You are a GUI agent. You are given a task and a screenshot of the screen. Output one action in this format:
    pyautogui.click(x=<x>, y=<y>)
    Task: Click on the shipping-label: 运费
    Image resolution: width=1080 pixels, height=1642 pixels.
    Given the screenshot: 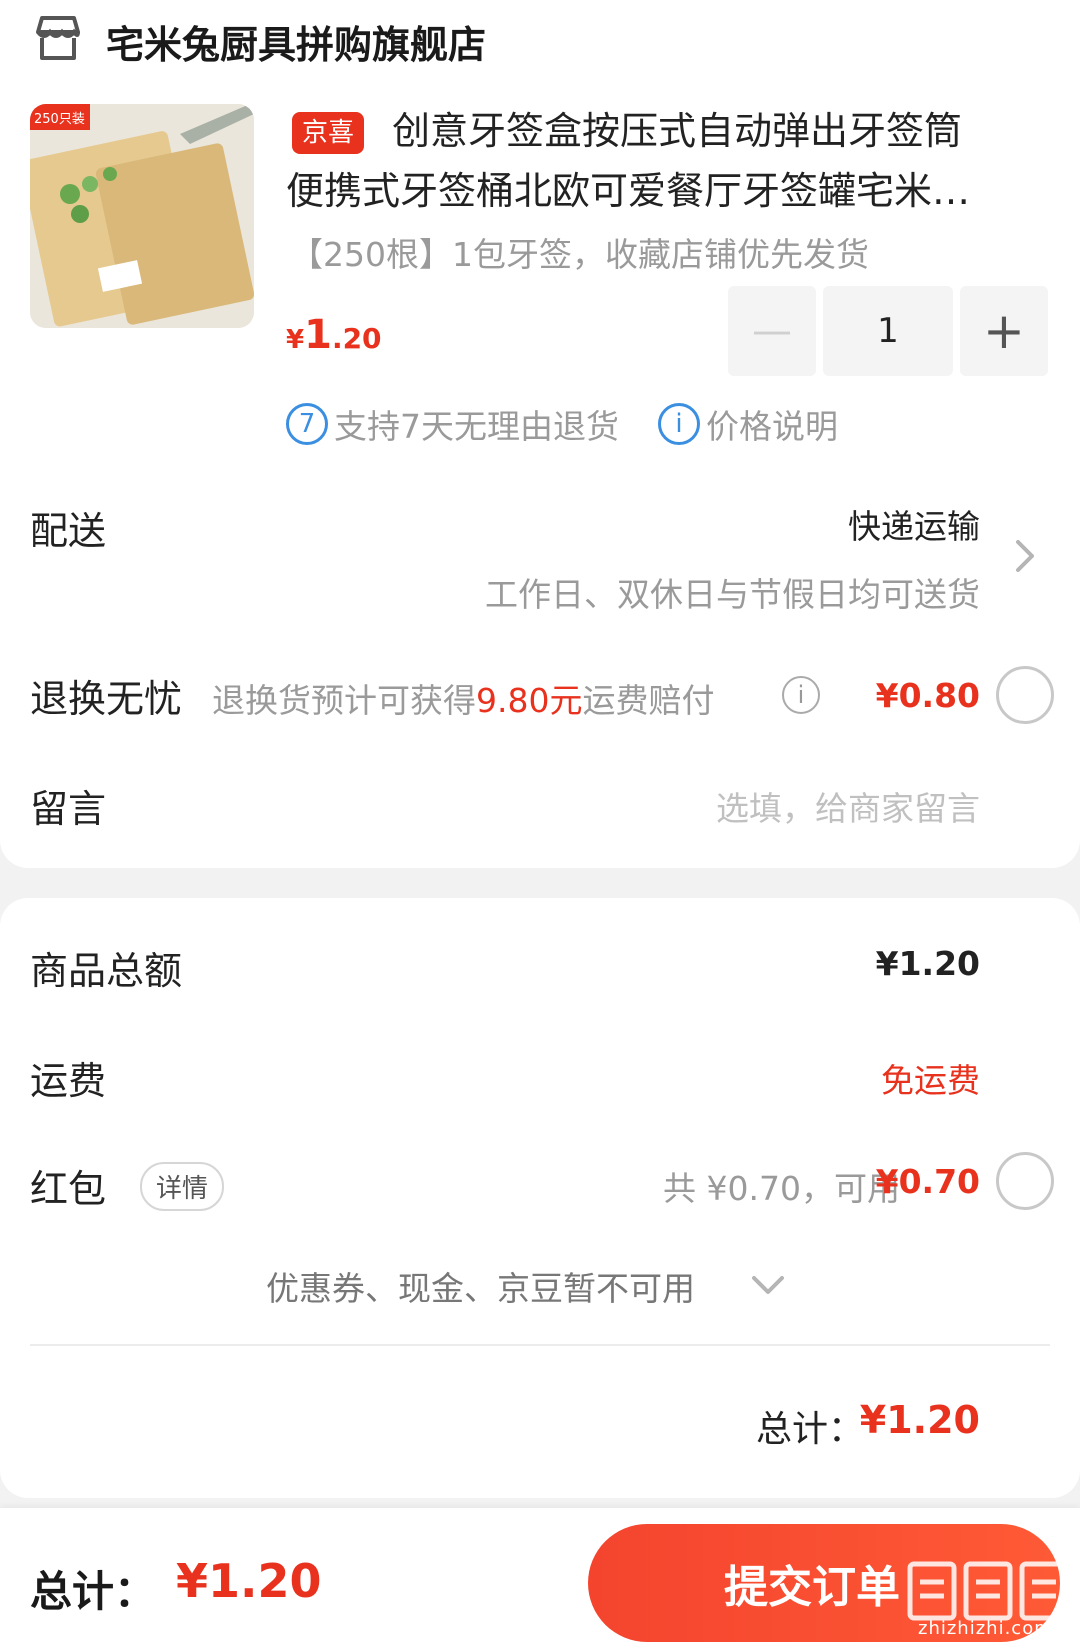 What is the action you would take?
    pyautogui.click(x=68, y=1081)
    